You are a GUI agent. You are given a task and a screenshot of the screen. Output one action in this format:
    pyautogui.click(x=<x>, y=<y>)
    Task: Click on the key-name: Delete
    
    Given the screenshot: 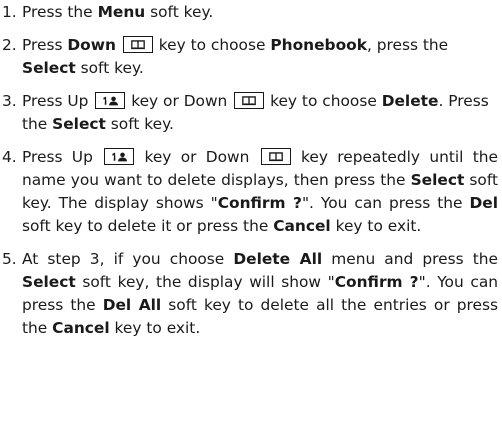 What is the action you would take?
    pyautogui.click(x=410, y=101)
    